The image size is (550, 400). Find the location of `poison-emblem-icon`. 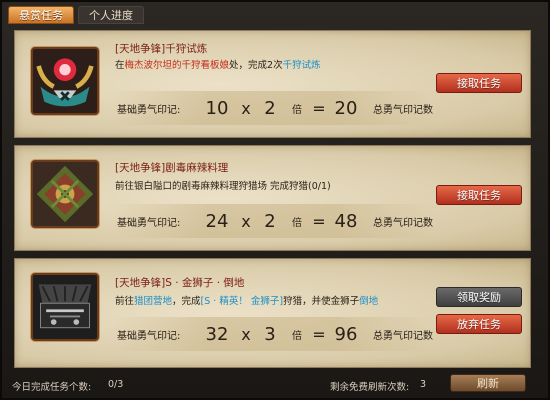

poison-emblem-icon is located at coordinates (65, 194).